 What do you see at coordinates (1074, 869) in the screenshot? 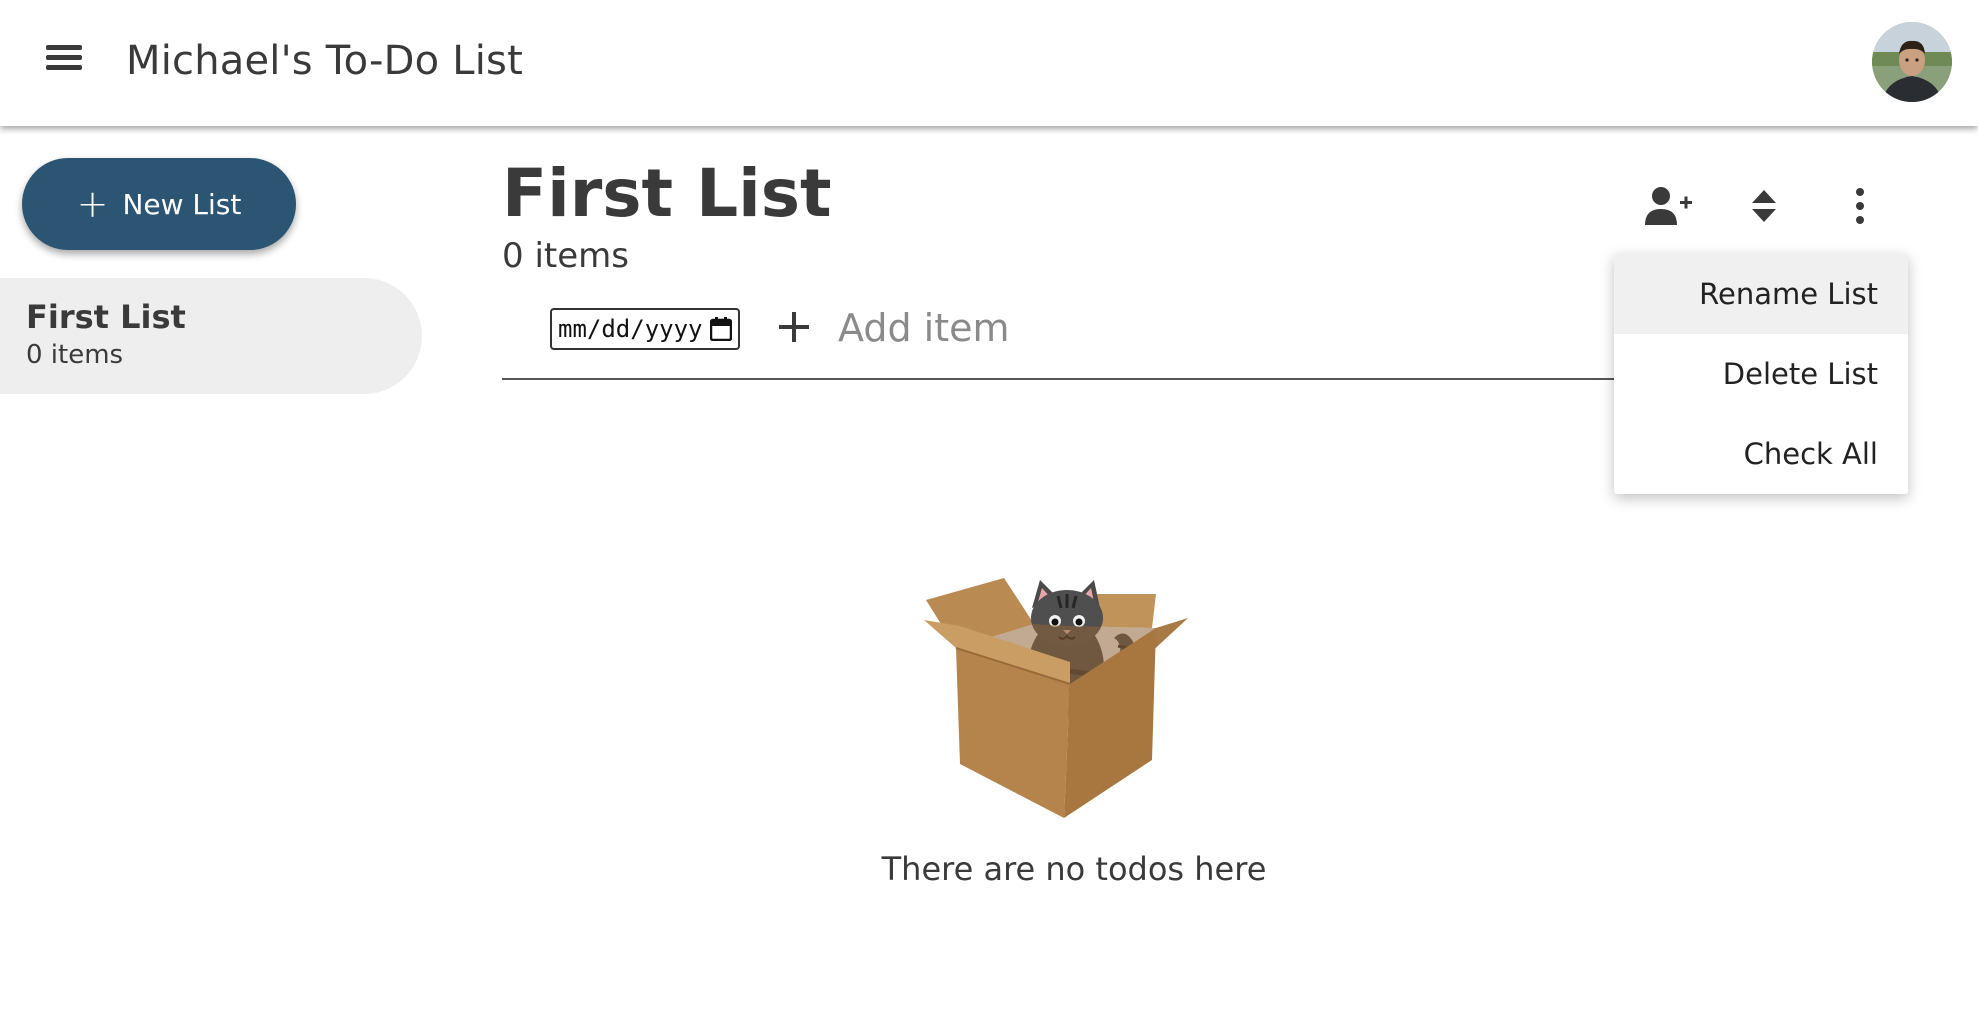
I see `empty-state-text: There are no todos here` at bounding box center [1074, 869].